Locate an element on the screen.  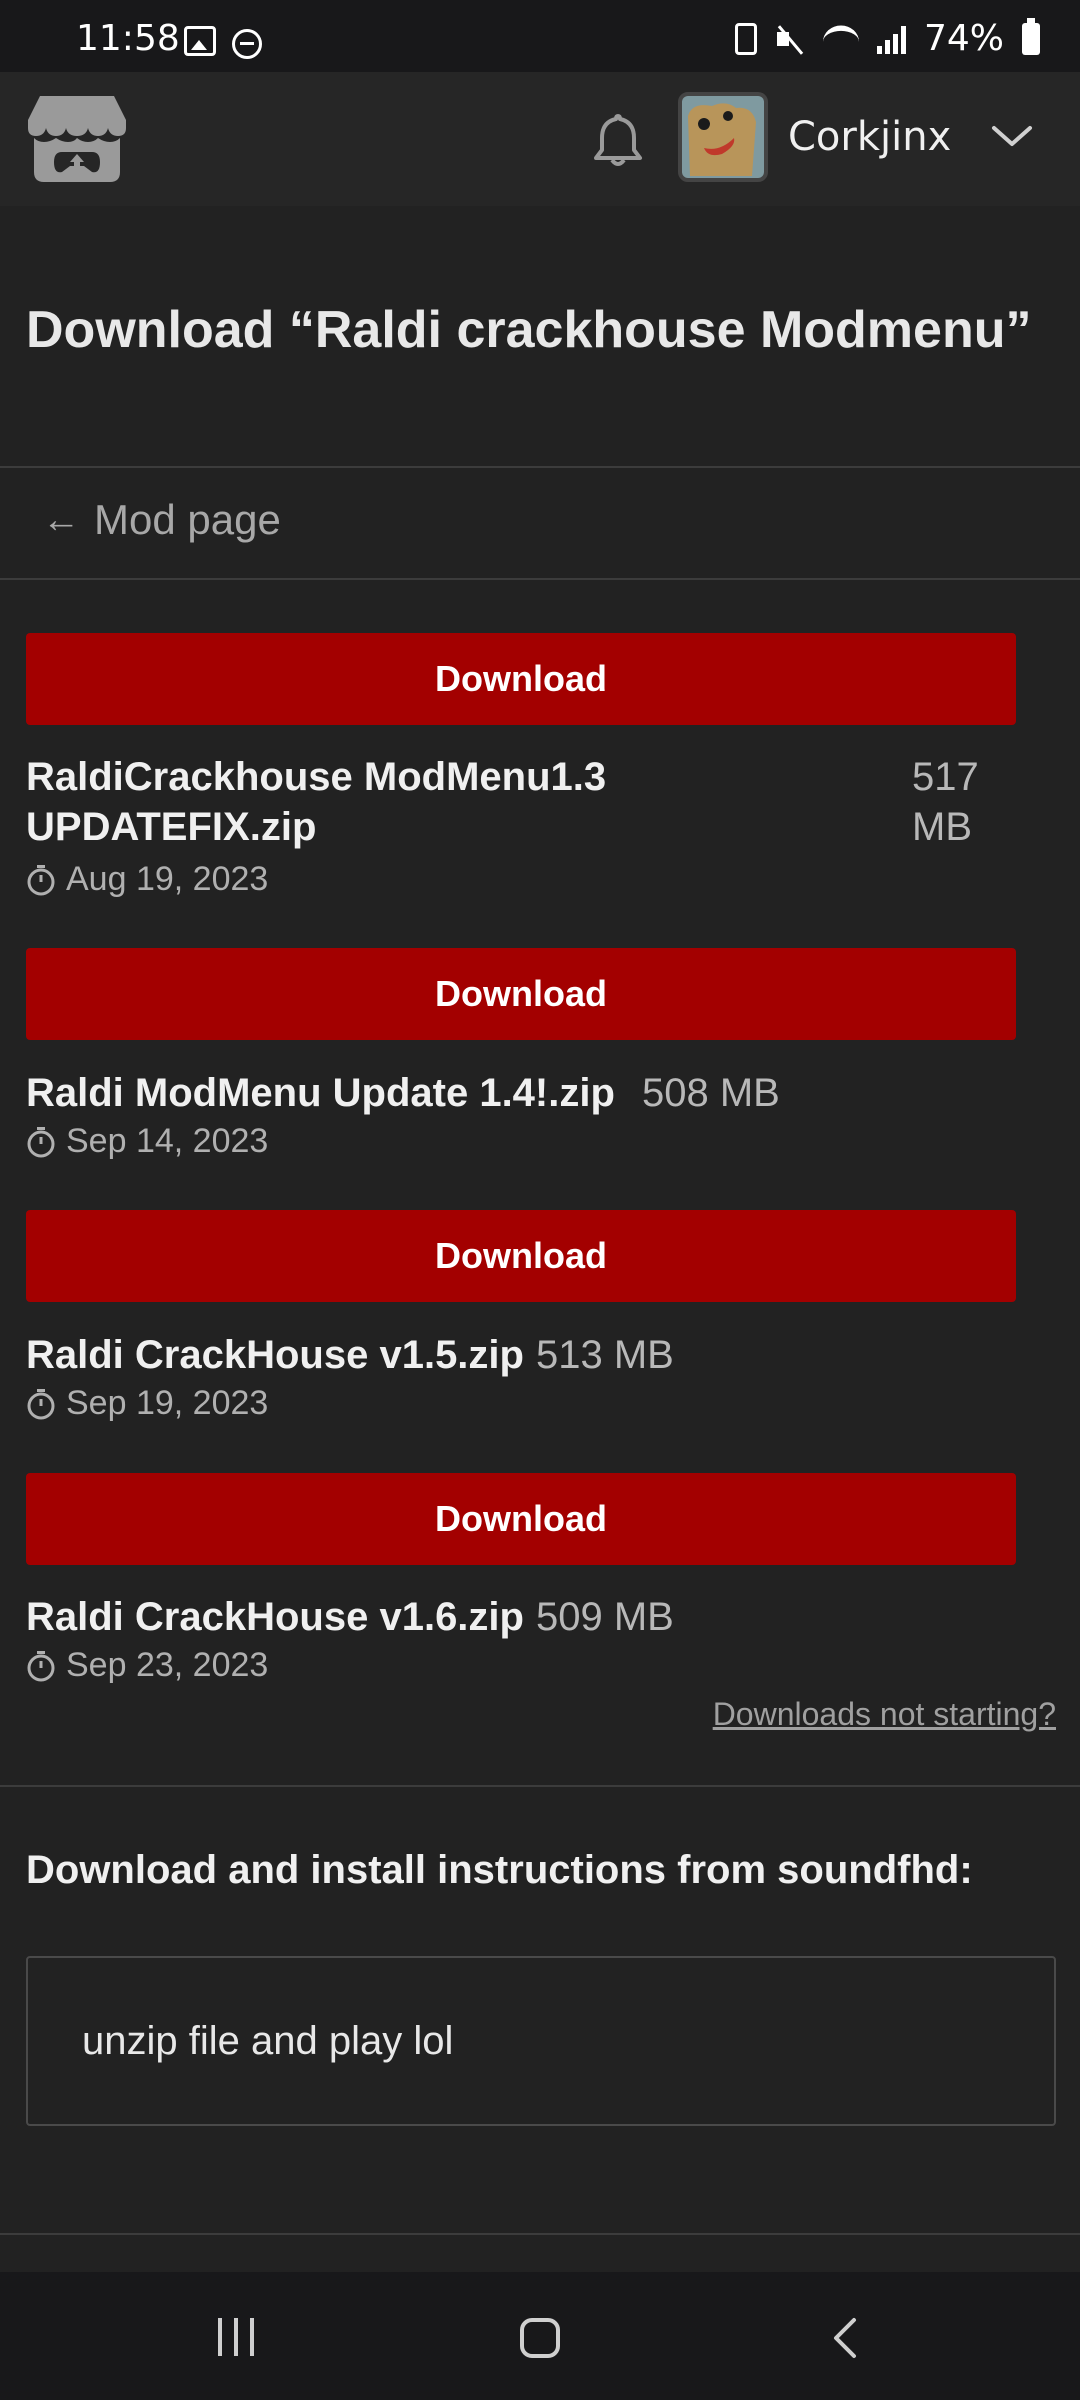
file-name: RaldiCrackhouse ModMenu1.3 UPDATEFIX.zip is located at coordinates (316, 802).